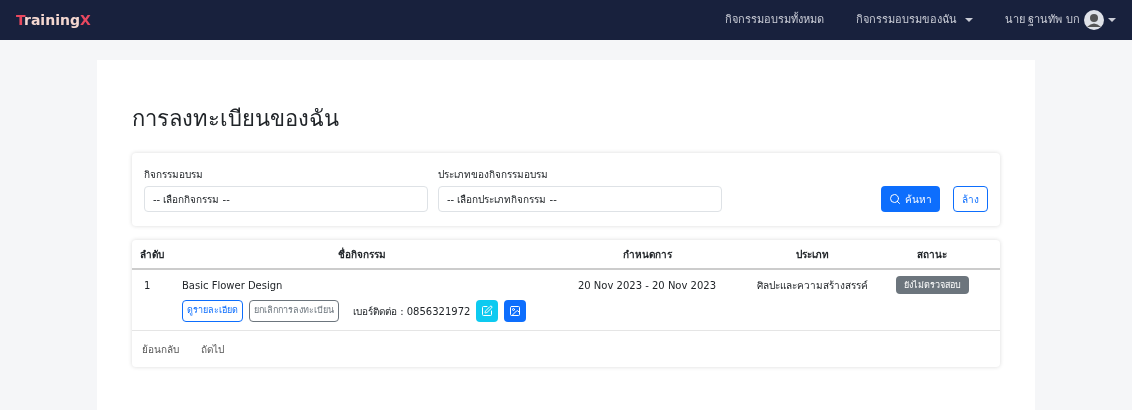 This screenshot has height=410, width=1132. I want to click on status-badge: ยังไม่ตรวจสอบ, so click(932, 285).